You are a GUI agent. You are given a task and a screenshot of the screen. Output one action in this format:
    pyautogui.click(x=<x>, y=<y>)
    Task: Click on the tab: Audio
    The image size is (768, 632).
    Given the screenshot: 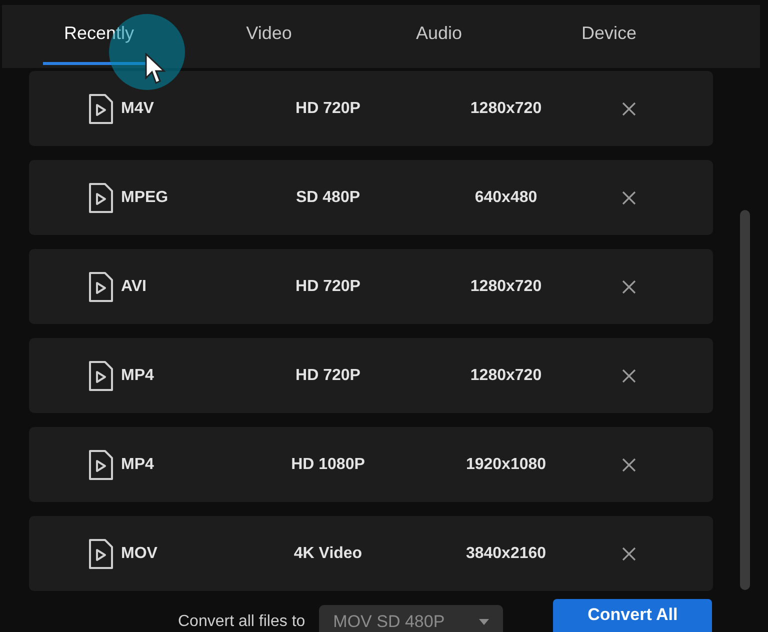 What is the action you would take?
    pyautogui.click(x=439, y=35)
    